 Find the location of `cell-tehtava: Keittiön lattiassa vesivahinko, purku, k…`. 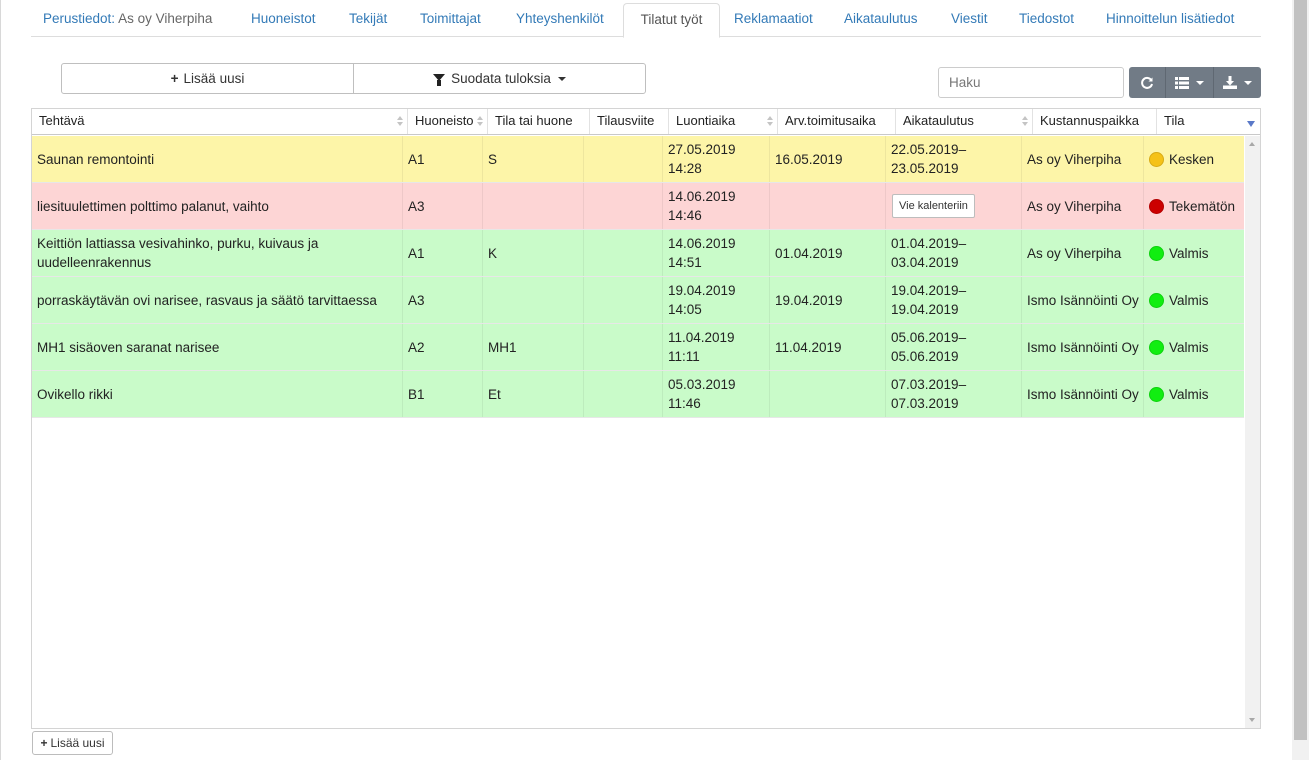

cell-tehtava: Keittiön lattiassa vesivahinko, purku, k… is located at coordinates (217, 253).